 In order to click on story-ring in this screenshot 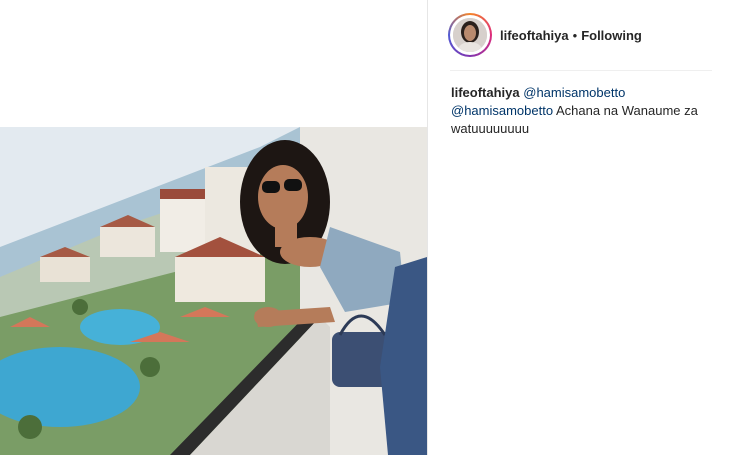, I will do `click(470, 35)`.